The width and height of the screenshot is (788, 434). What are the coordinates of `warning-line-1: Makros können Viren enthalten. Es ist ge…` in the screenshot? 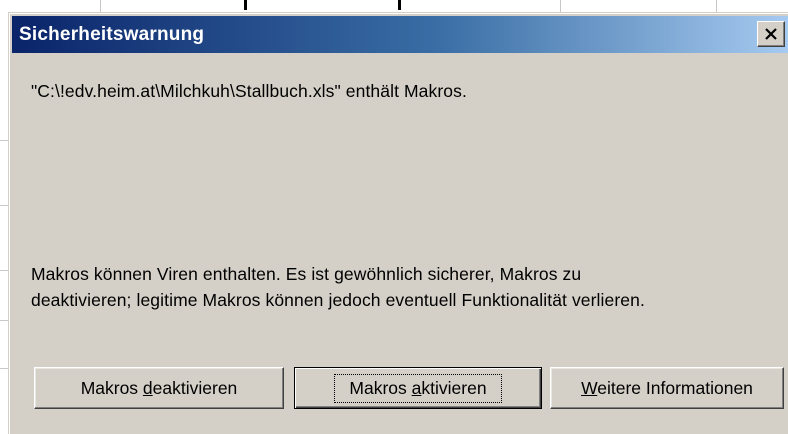 It's located at (306, 274).